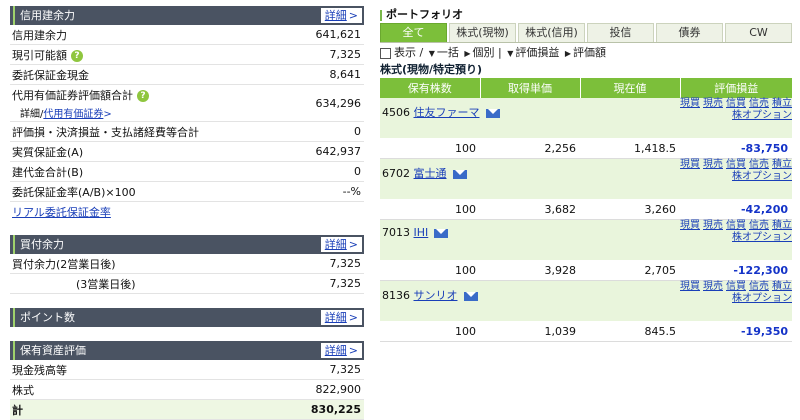 This screenshot has width=800, height=420. What do you see at coordinates (430, 173) in the screenshot?
I see `holding-name-link: 富士通` at bounding box center [430, 173].